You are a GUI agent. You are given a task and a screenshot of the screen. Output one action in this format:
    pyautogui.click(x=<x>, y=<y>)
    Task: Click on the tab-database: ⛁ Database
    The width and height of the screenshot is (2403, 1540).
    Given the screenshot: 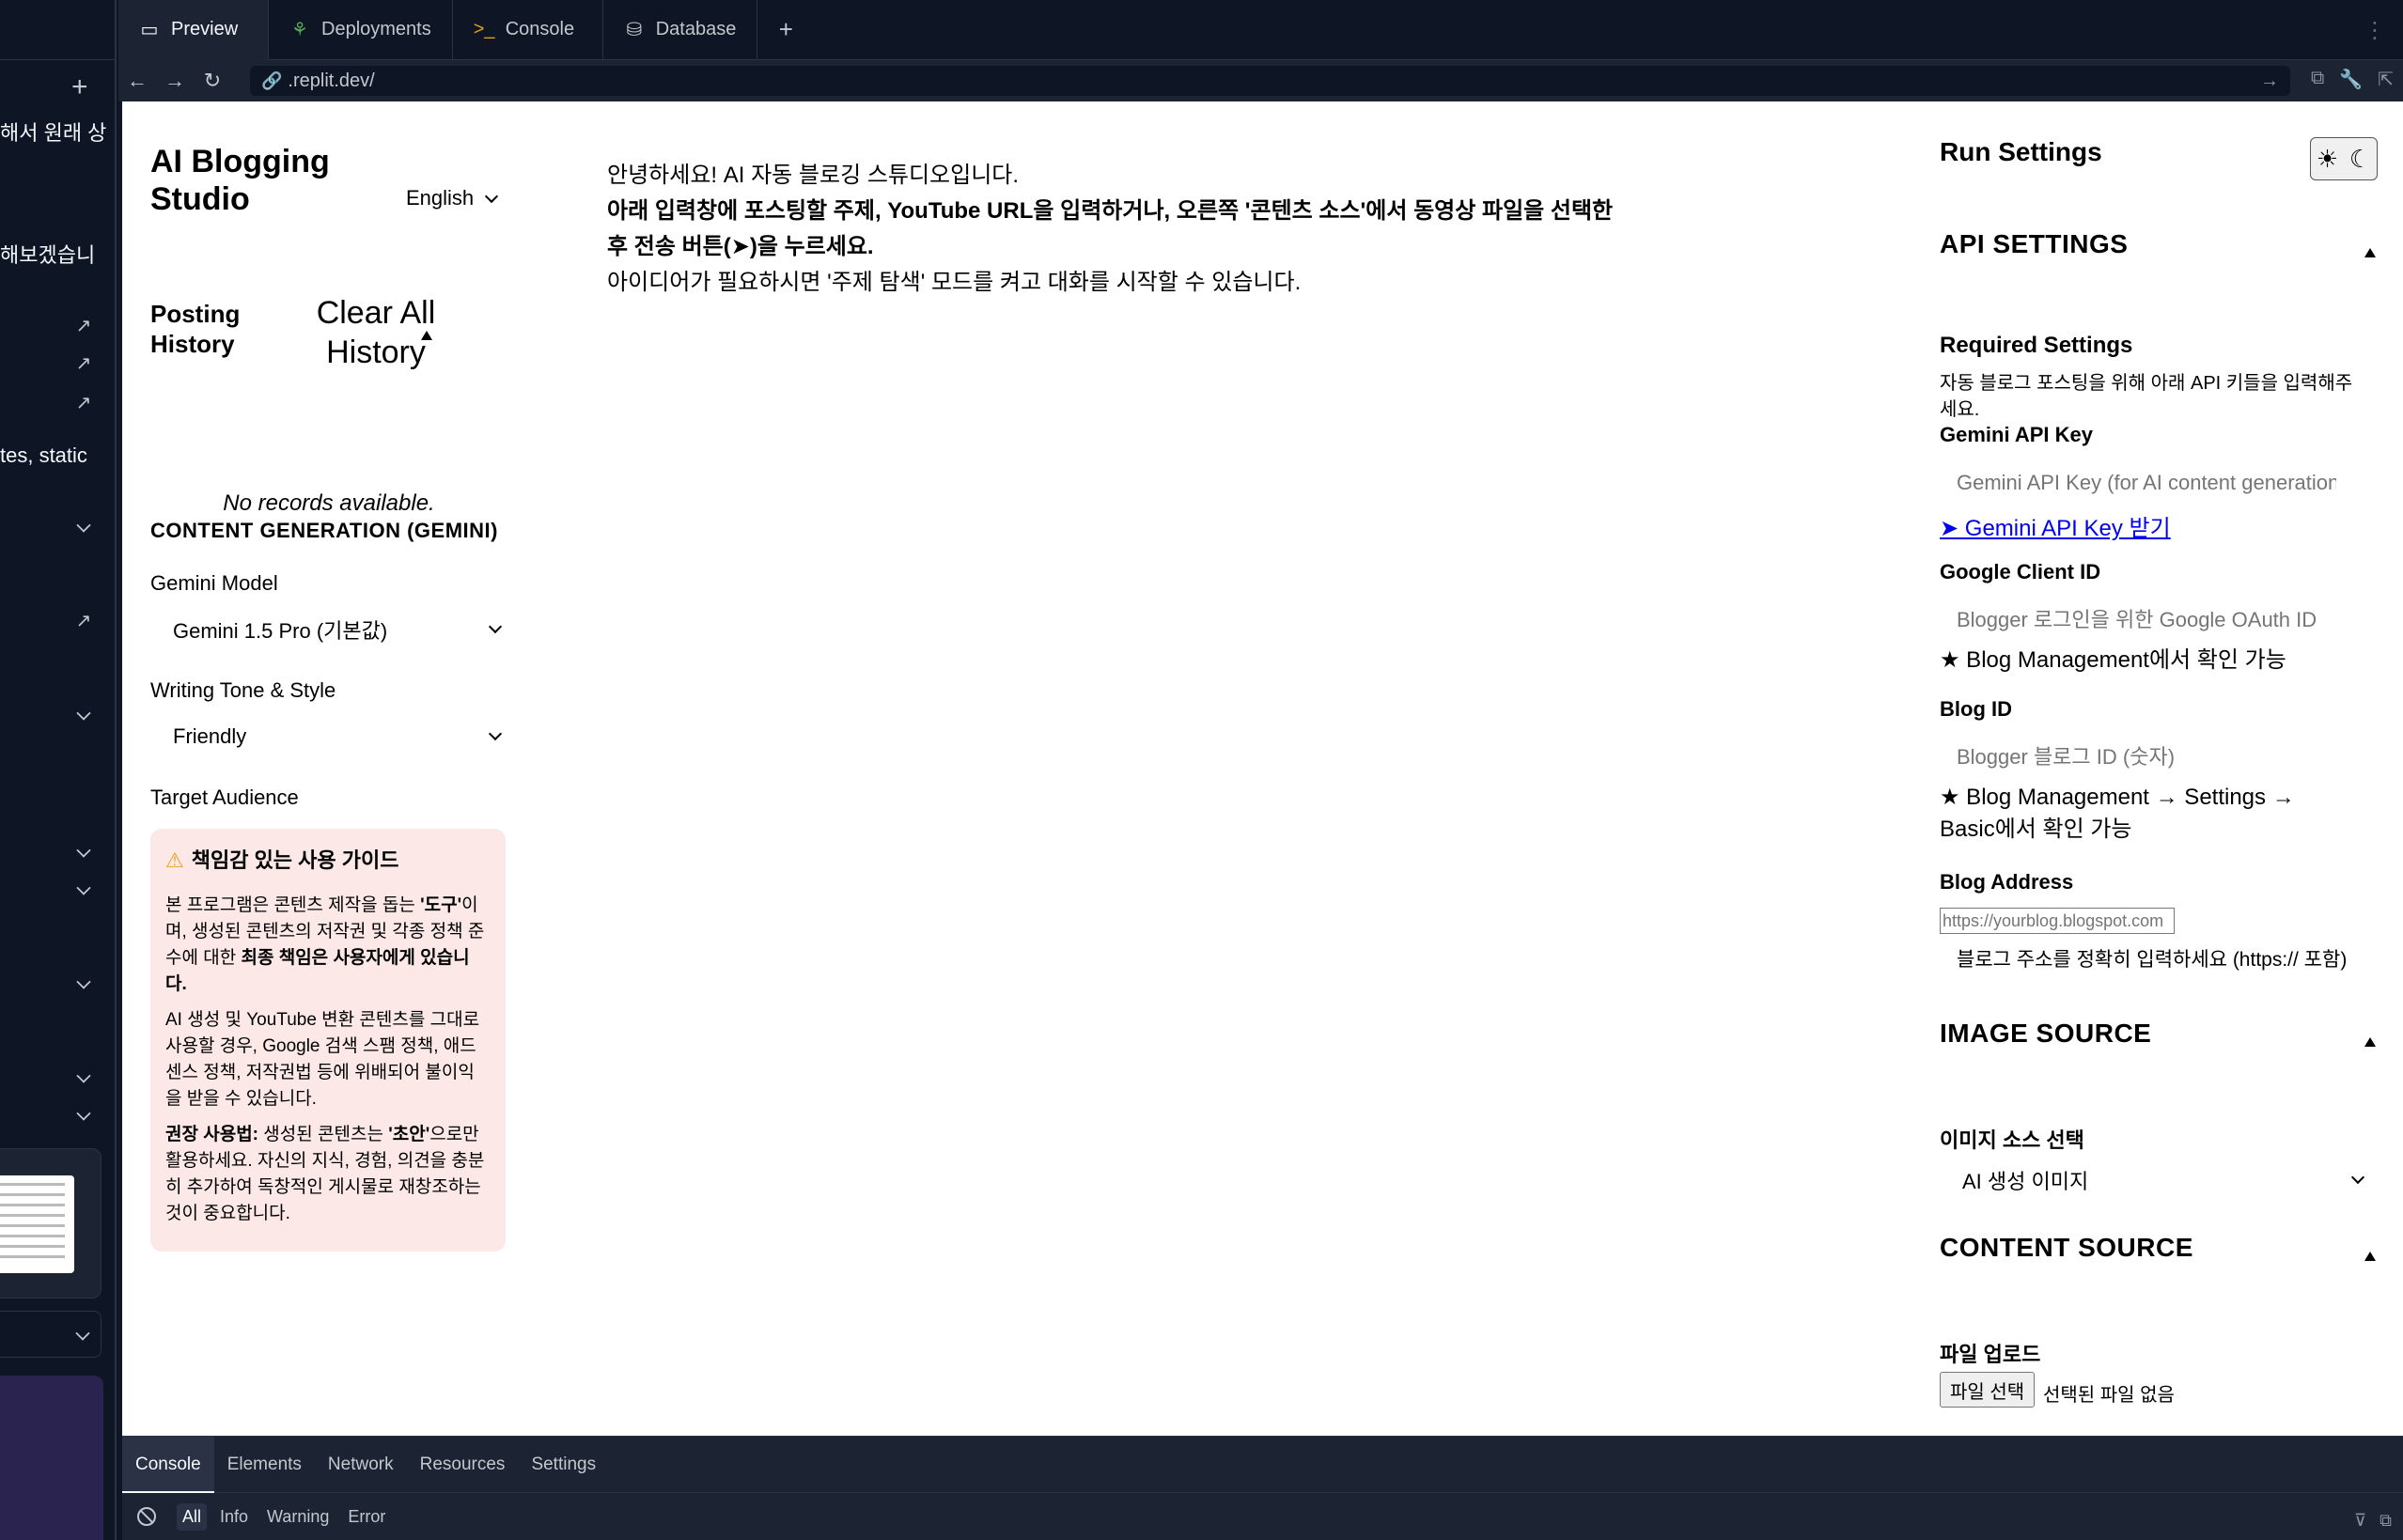 What is the action you would take?
    pyautogui.click(x=681, y=30)
    